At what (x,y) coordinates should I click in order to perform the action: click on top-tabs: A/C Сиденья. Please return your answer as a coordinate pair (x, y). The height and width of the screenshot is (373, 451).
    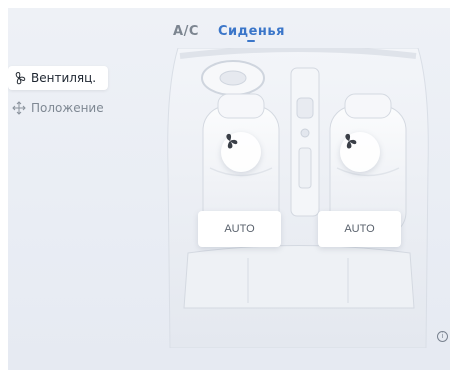
    Looking at the image, I should click on (229, 31).